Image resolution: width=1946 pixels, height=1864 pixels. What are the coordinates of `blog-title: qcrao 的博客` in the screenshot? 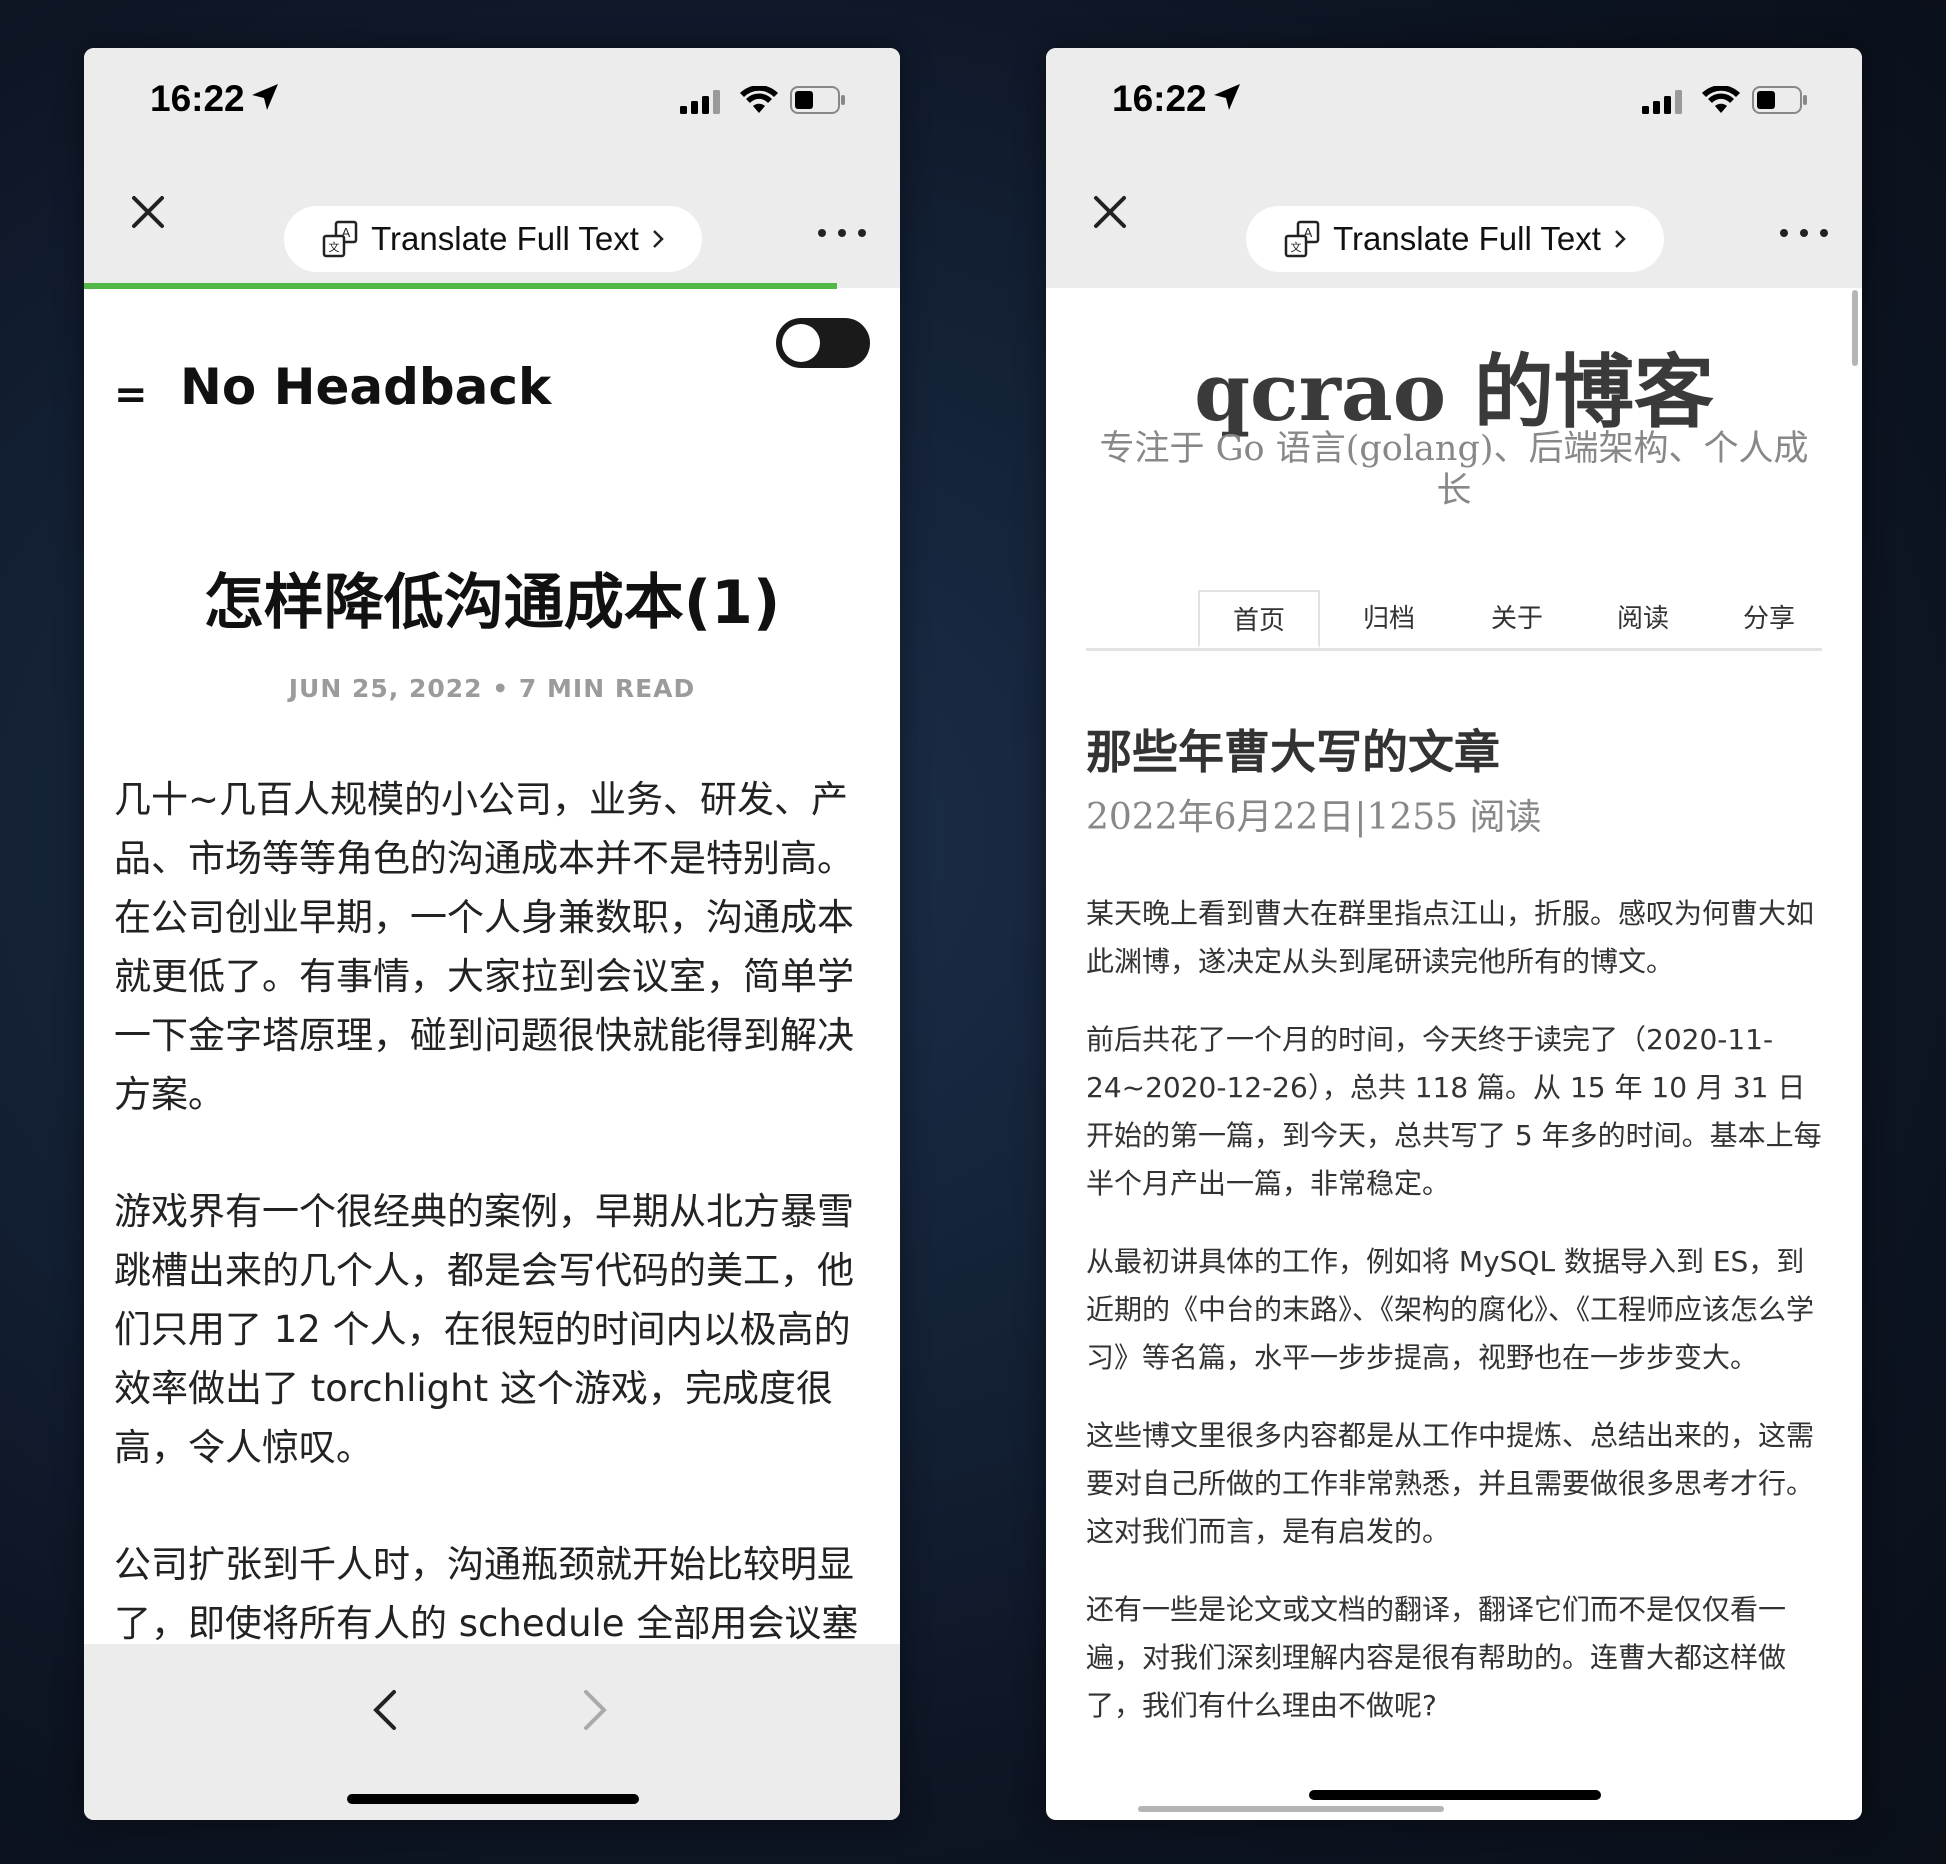 It's located at (1454, 386).